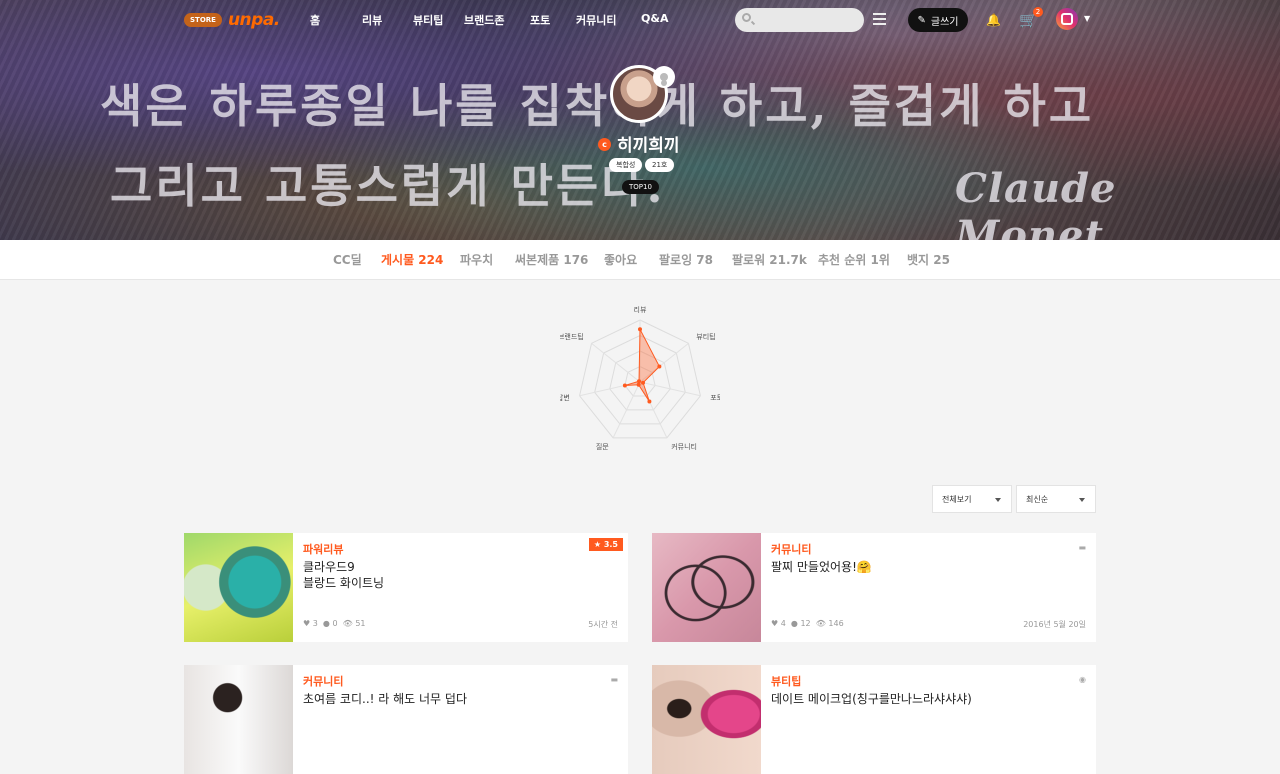  What do you see at coordinates (476, 259) in the screenshot?
I see `tab-pouch: 파우치` at bounding box center [476, 259].